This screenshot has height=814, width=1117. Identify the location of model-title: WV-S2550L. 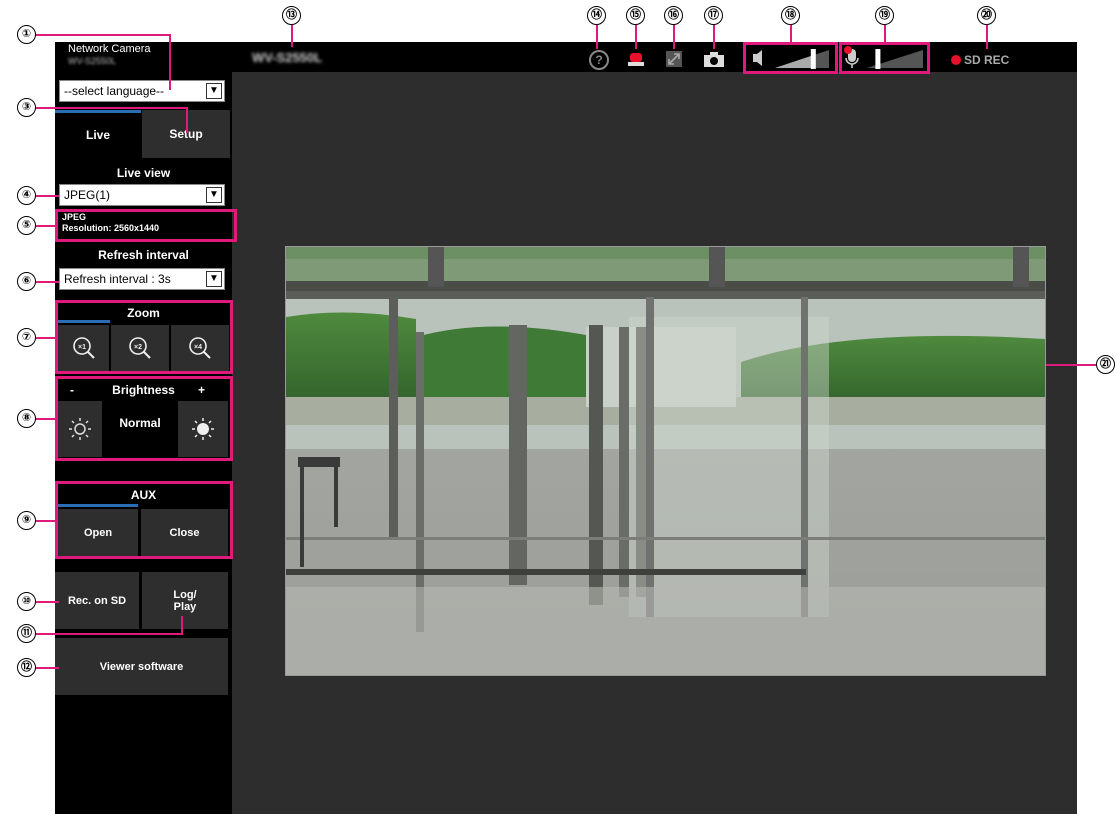
(287, 57).